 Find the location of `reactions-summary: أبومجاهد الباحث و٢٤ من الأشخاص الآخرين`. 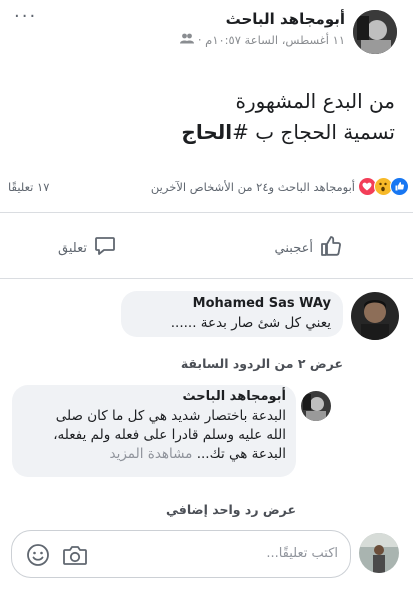

reactions-summary: أبومجاهد الباحث و٢٤ من الأشخاص الآخرين is located at coordinates (253, 187).